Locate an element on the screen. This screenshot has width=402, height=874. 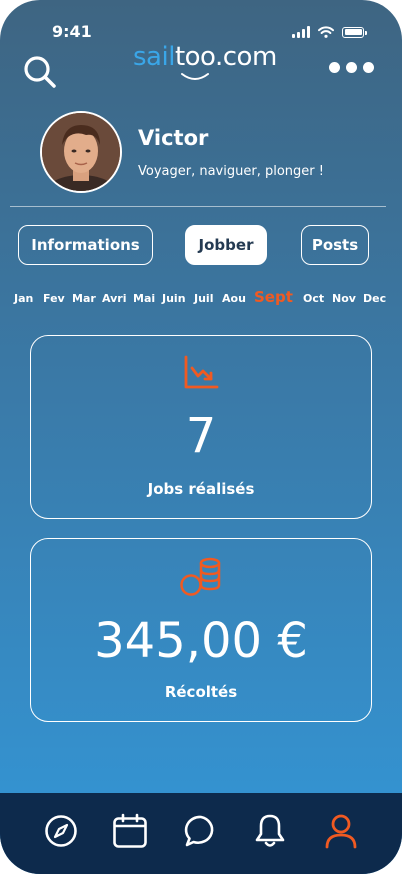
month-may: Mai is located at coordinates (144, 298).